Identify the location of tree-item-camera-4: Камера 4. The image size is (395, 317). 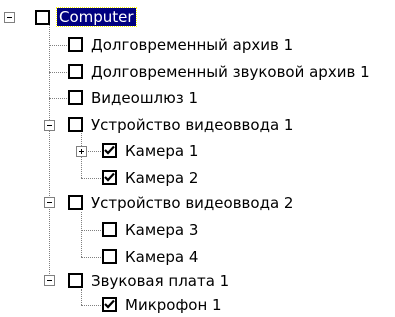
(161, 257).